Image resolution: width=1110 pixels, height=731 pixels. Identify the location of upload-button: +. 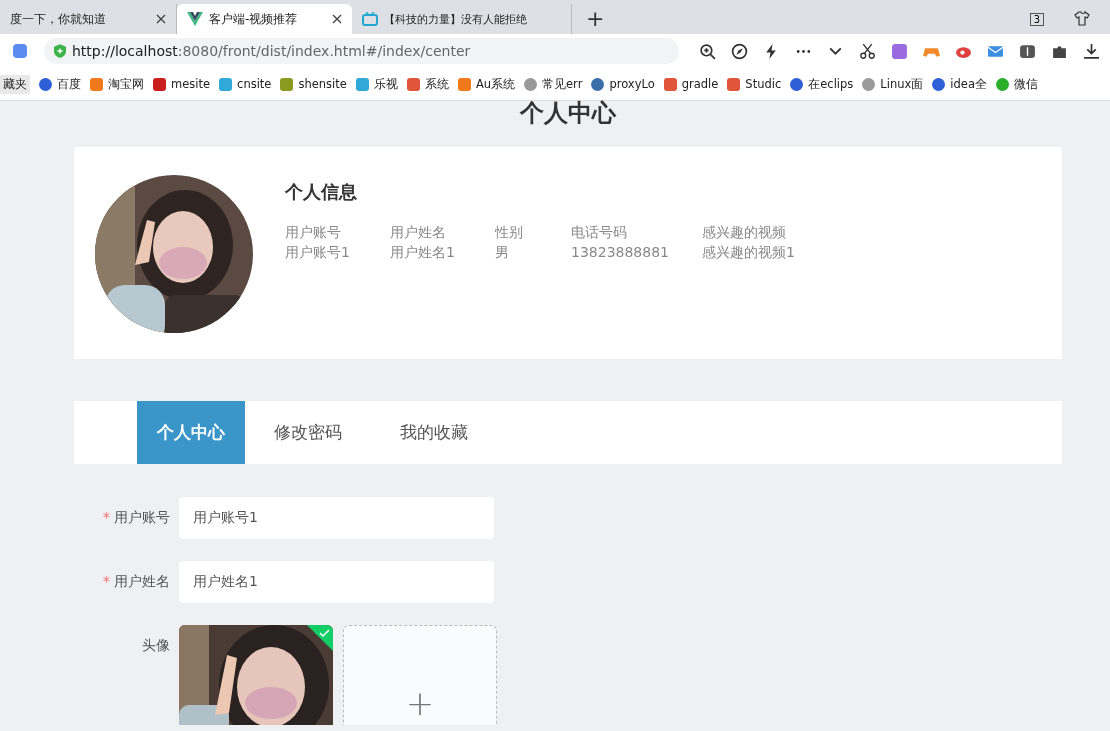
(420, 675).